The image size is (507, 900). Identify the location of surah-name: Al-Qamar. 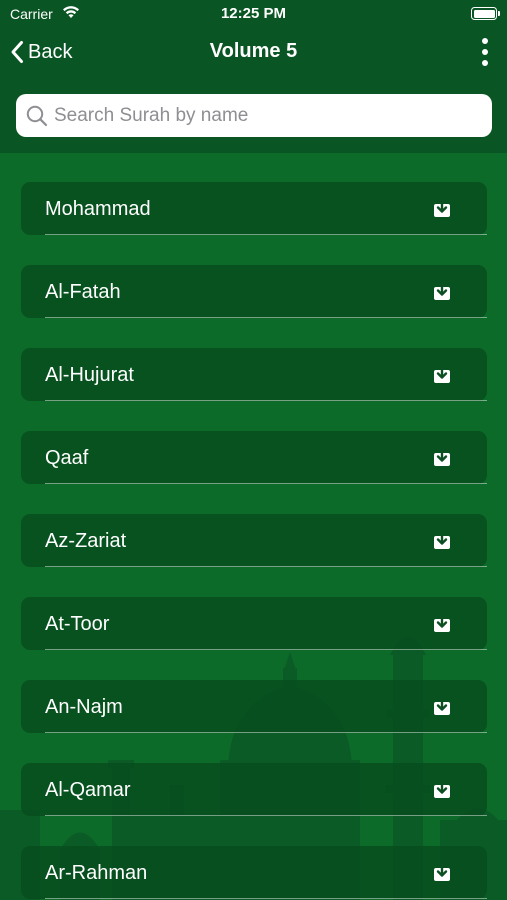
(88, 790).